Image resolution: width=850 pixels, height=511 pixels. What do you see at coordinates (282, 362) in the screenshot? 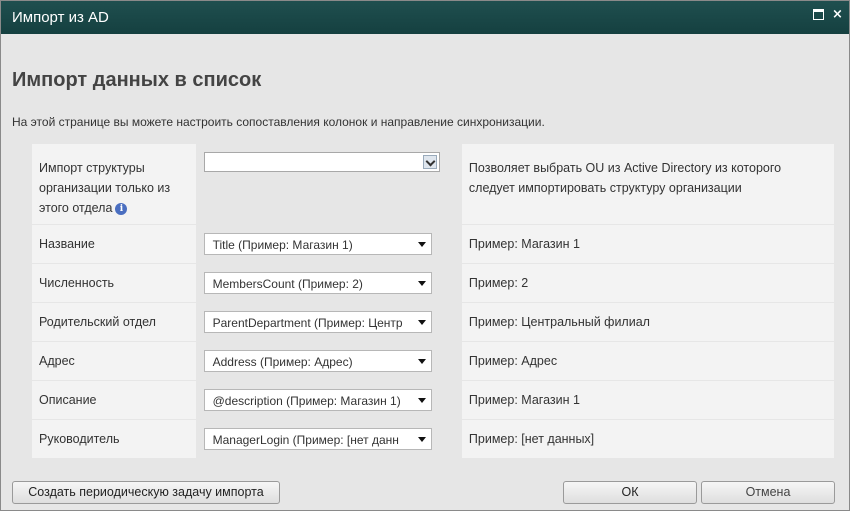
I see `select-value: Address (Пример: Адрес)` at bounding box center [282, 362].